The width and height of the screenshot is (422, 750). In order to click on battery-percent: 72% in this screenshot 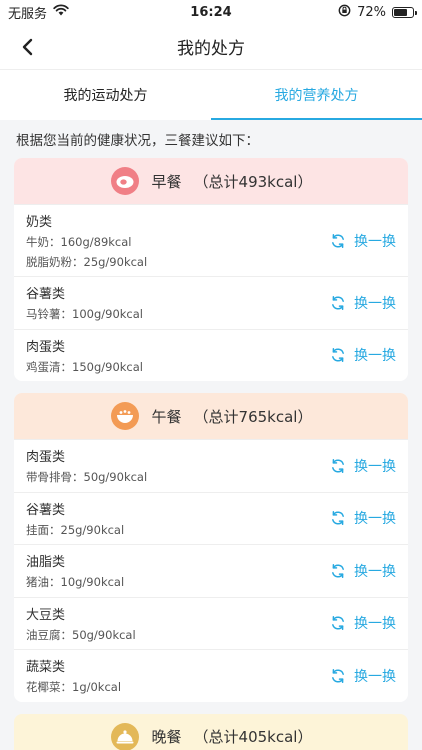, I will do `click(371, 12)`.